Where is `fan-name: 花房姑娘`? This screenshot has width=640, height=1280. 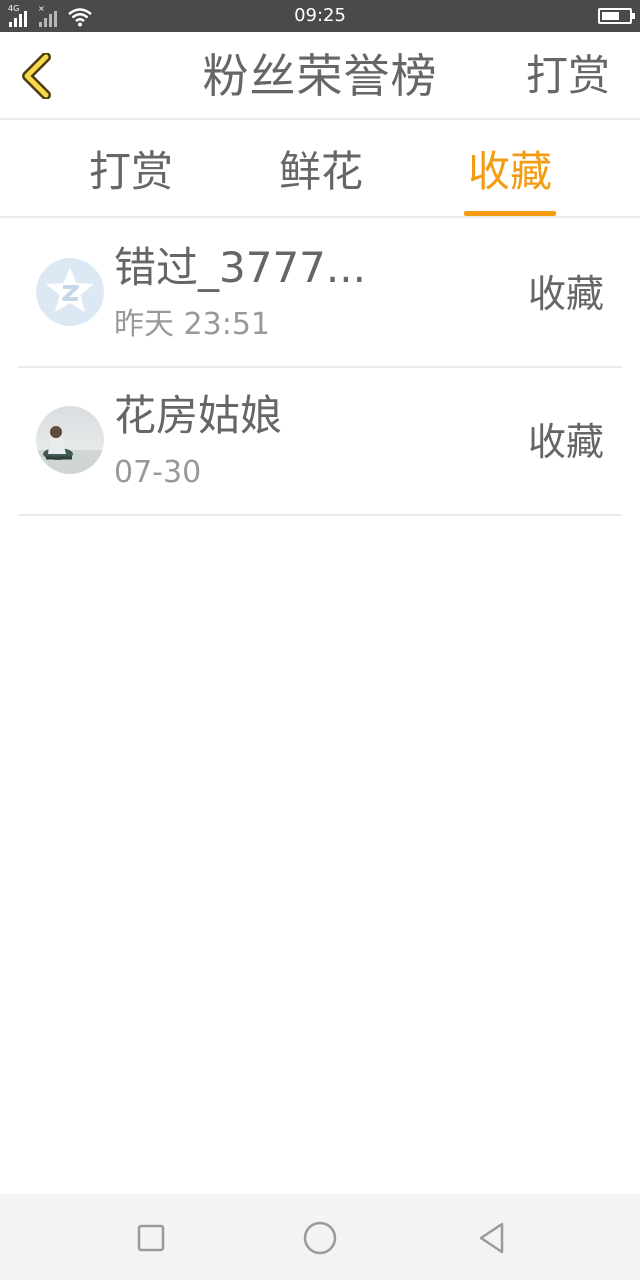 fan-name: 花房姑娘 is located at coordinates (198, 415).